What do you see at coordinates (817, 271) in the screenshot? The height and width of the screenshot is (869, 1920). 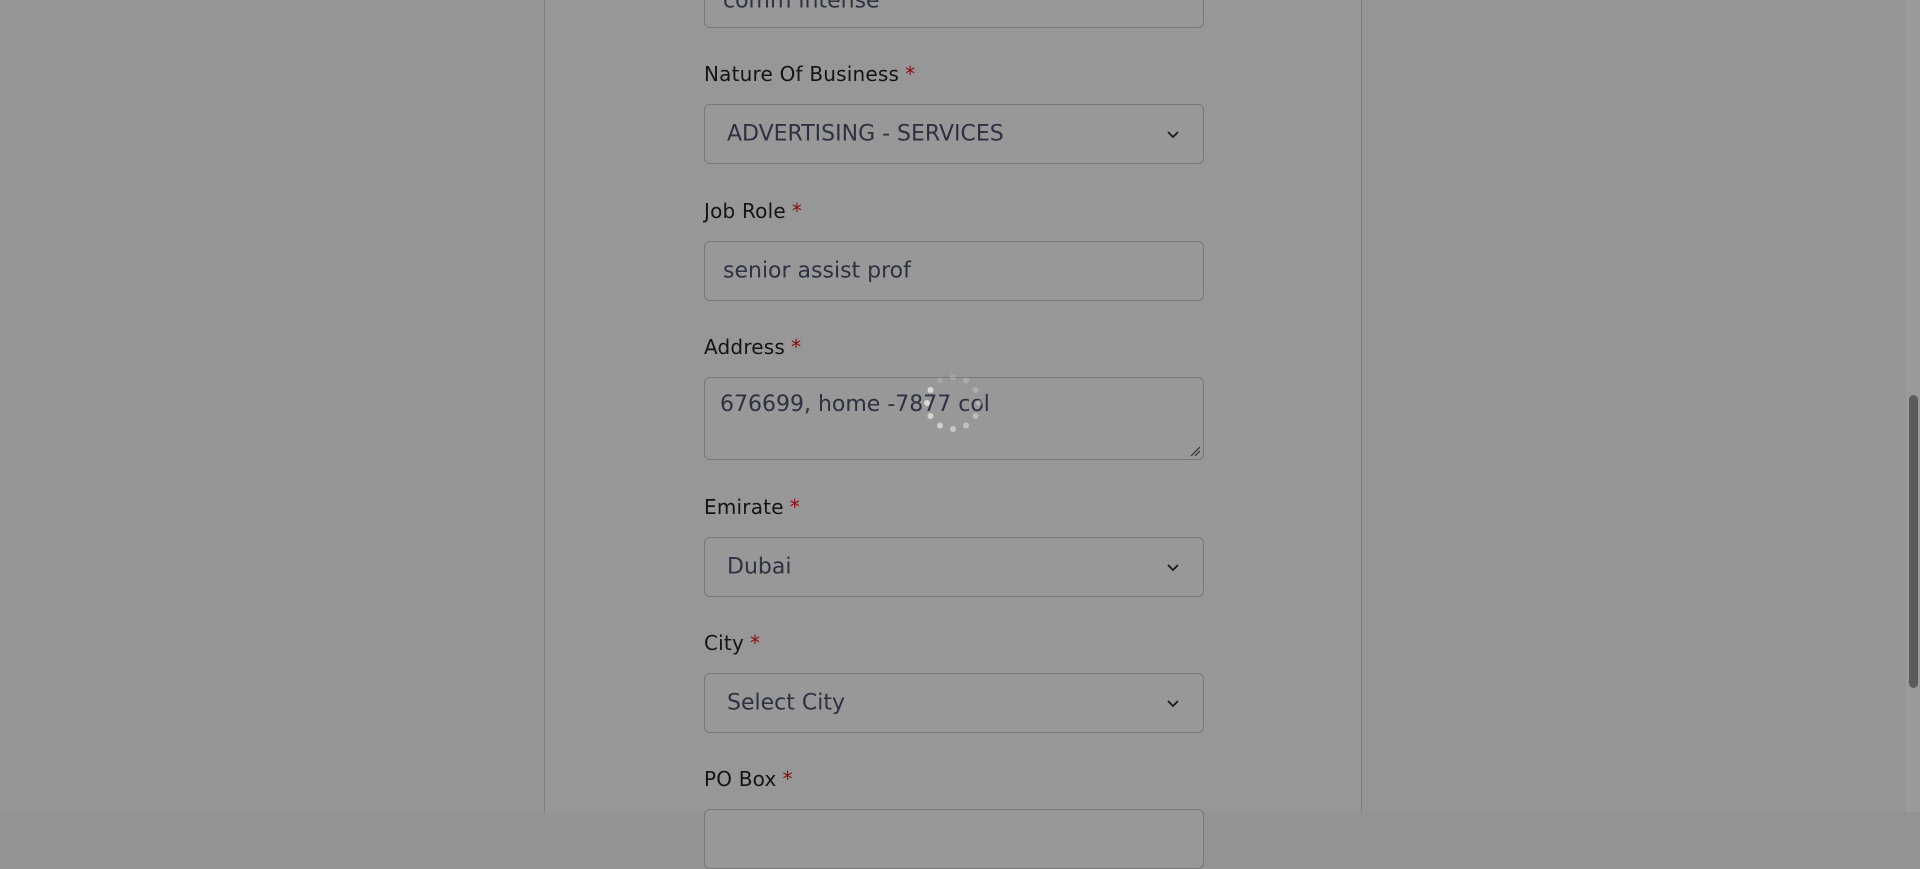 I see `job-role-value: senior assist prof` at bounding box center [817, 271].